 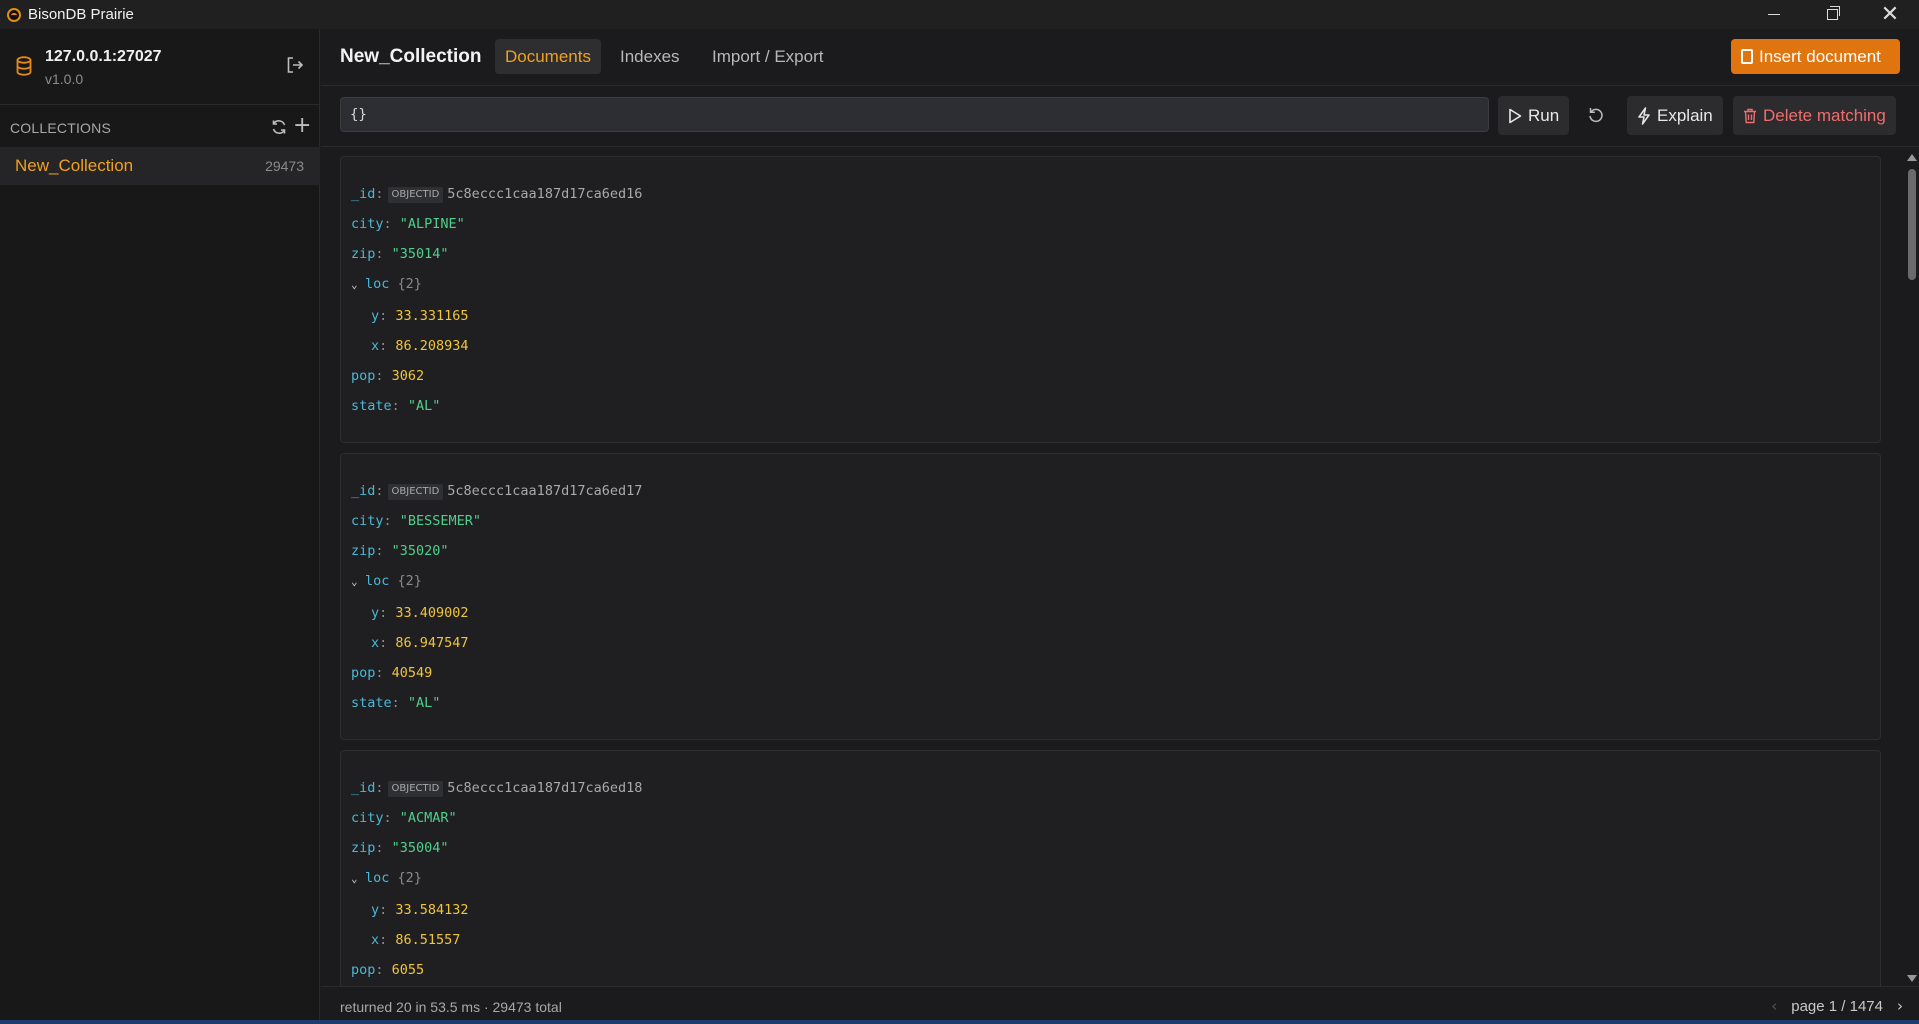 I want to click on field-zip: zip: "35020", so click(x=400, y=551).